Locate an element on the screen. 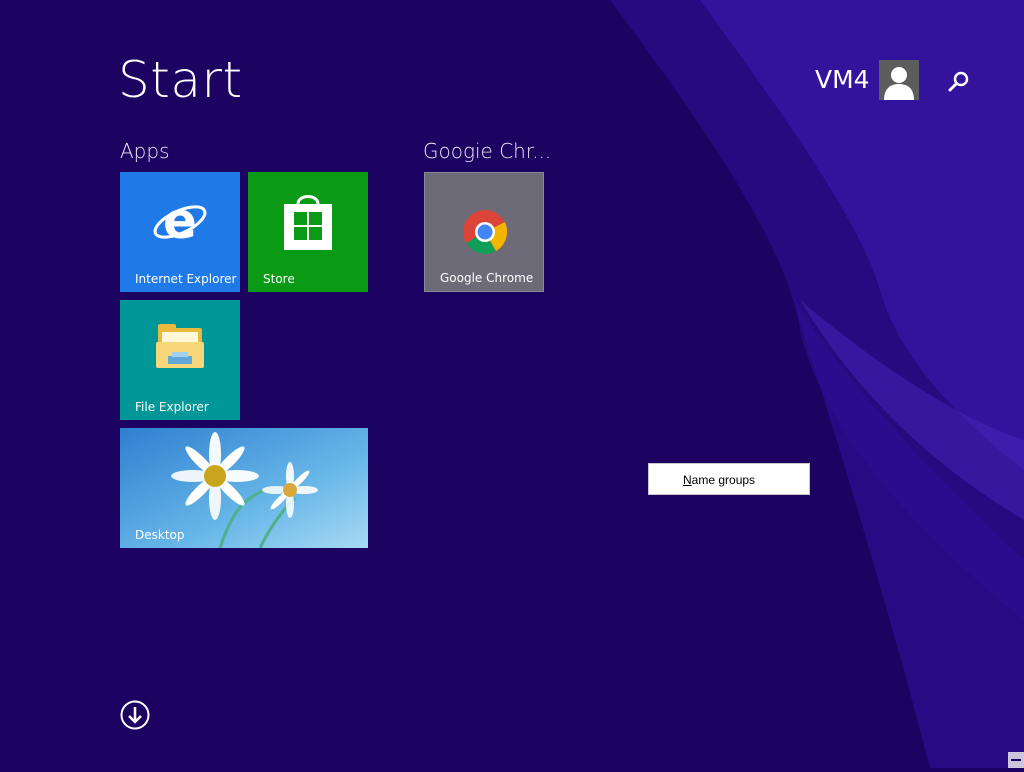 The image size is (1024, 772). tile-google-chrome: Google Chrome is located at coordinates (484, 232).